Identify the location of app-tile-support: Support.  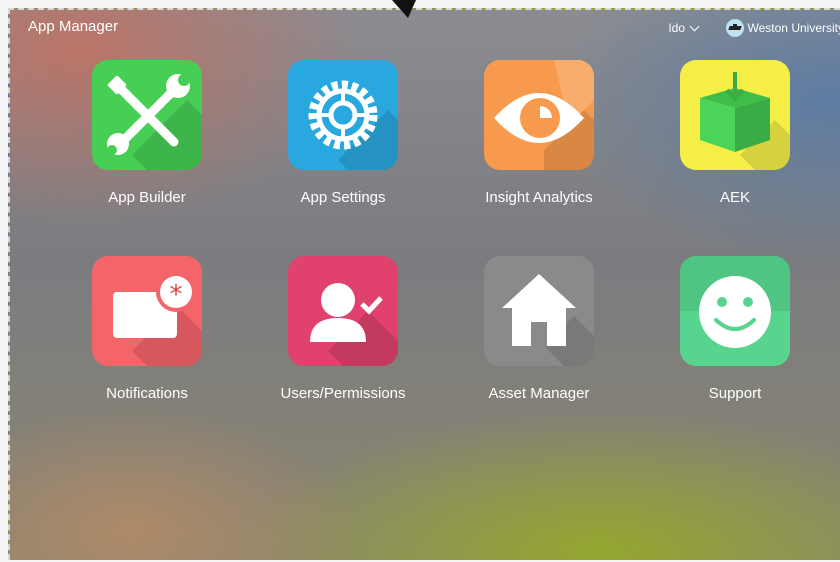
(735, 331).